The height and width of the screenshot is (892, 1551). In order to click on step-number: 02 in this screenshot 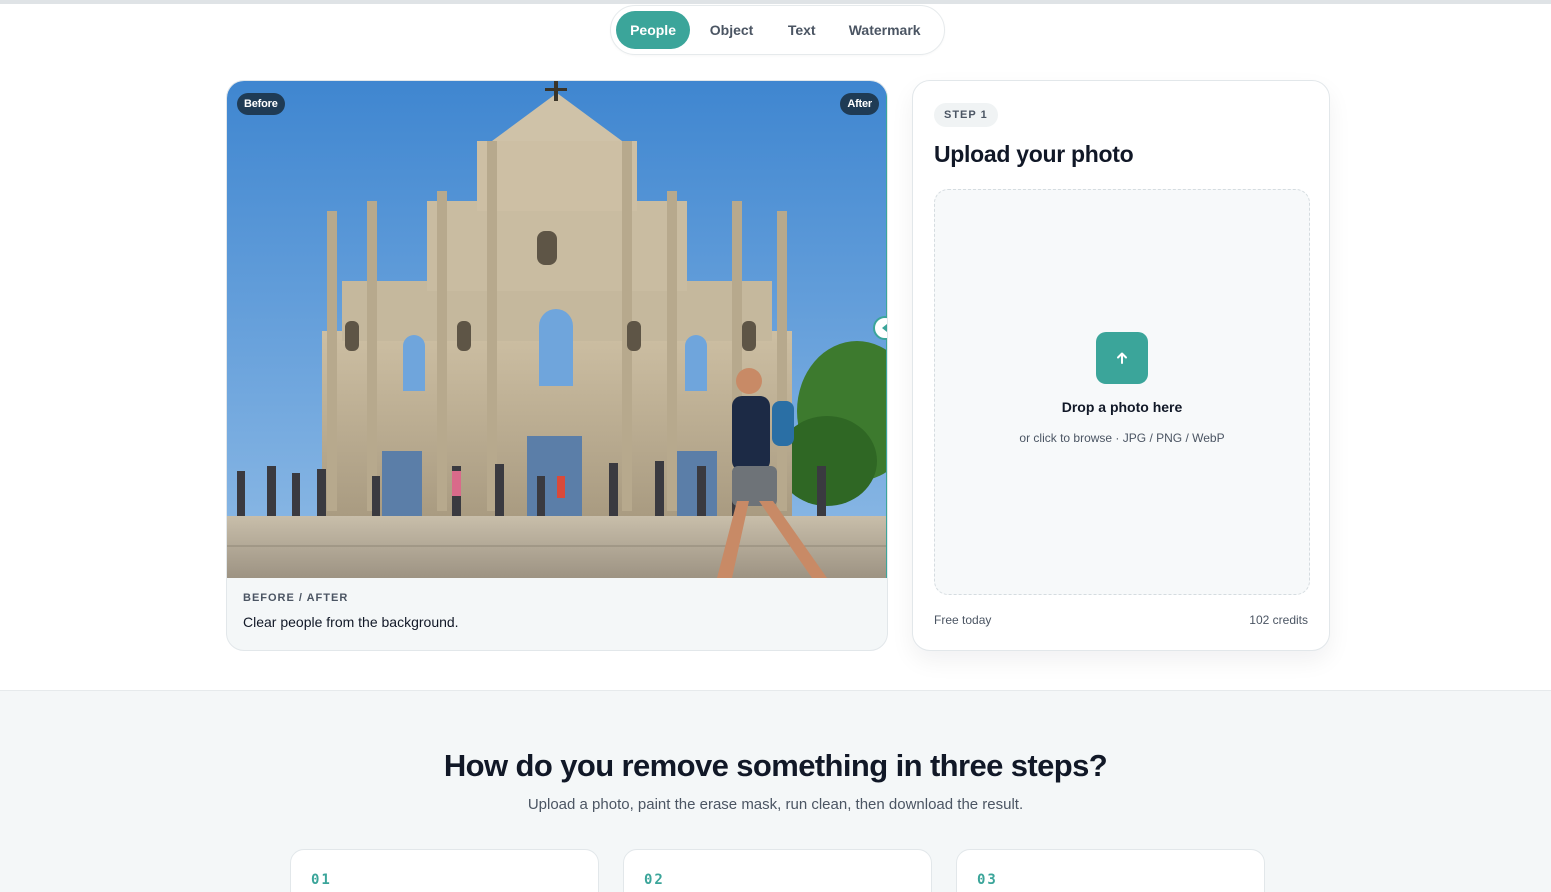, I will do `click(654, 880)`.